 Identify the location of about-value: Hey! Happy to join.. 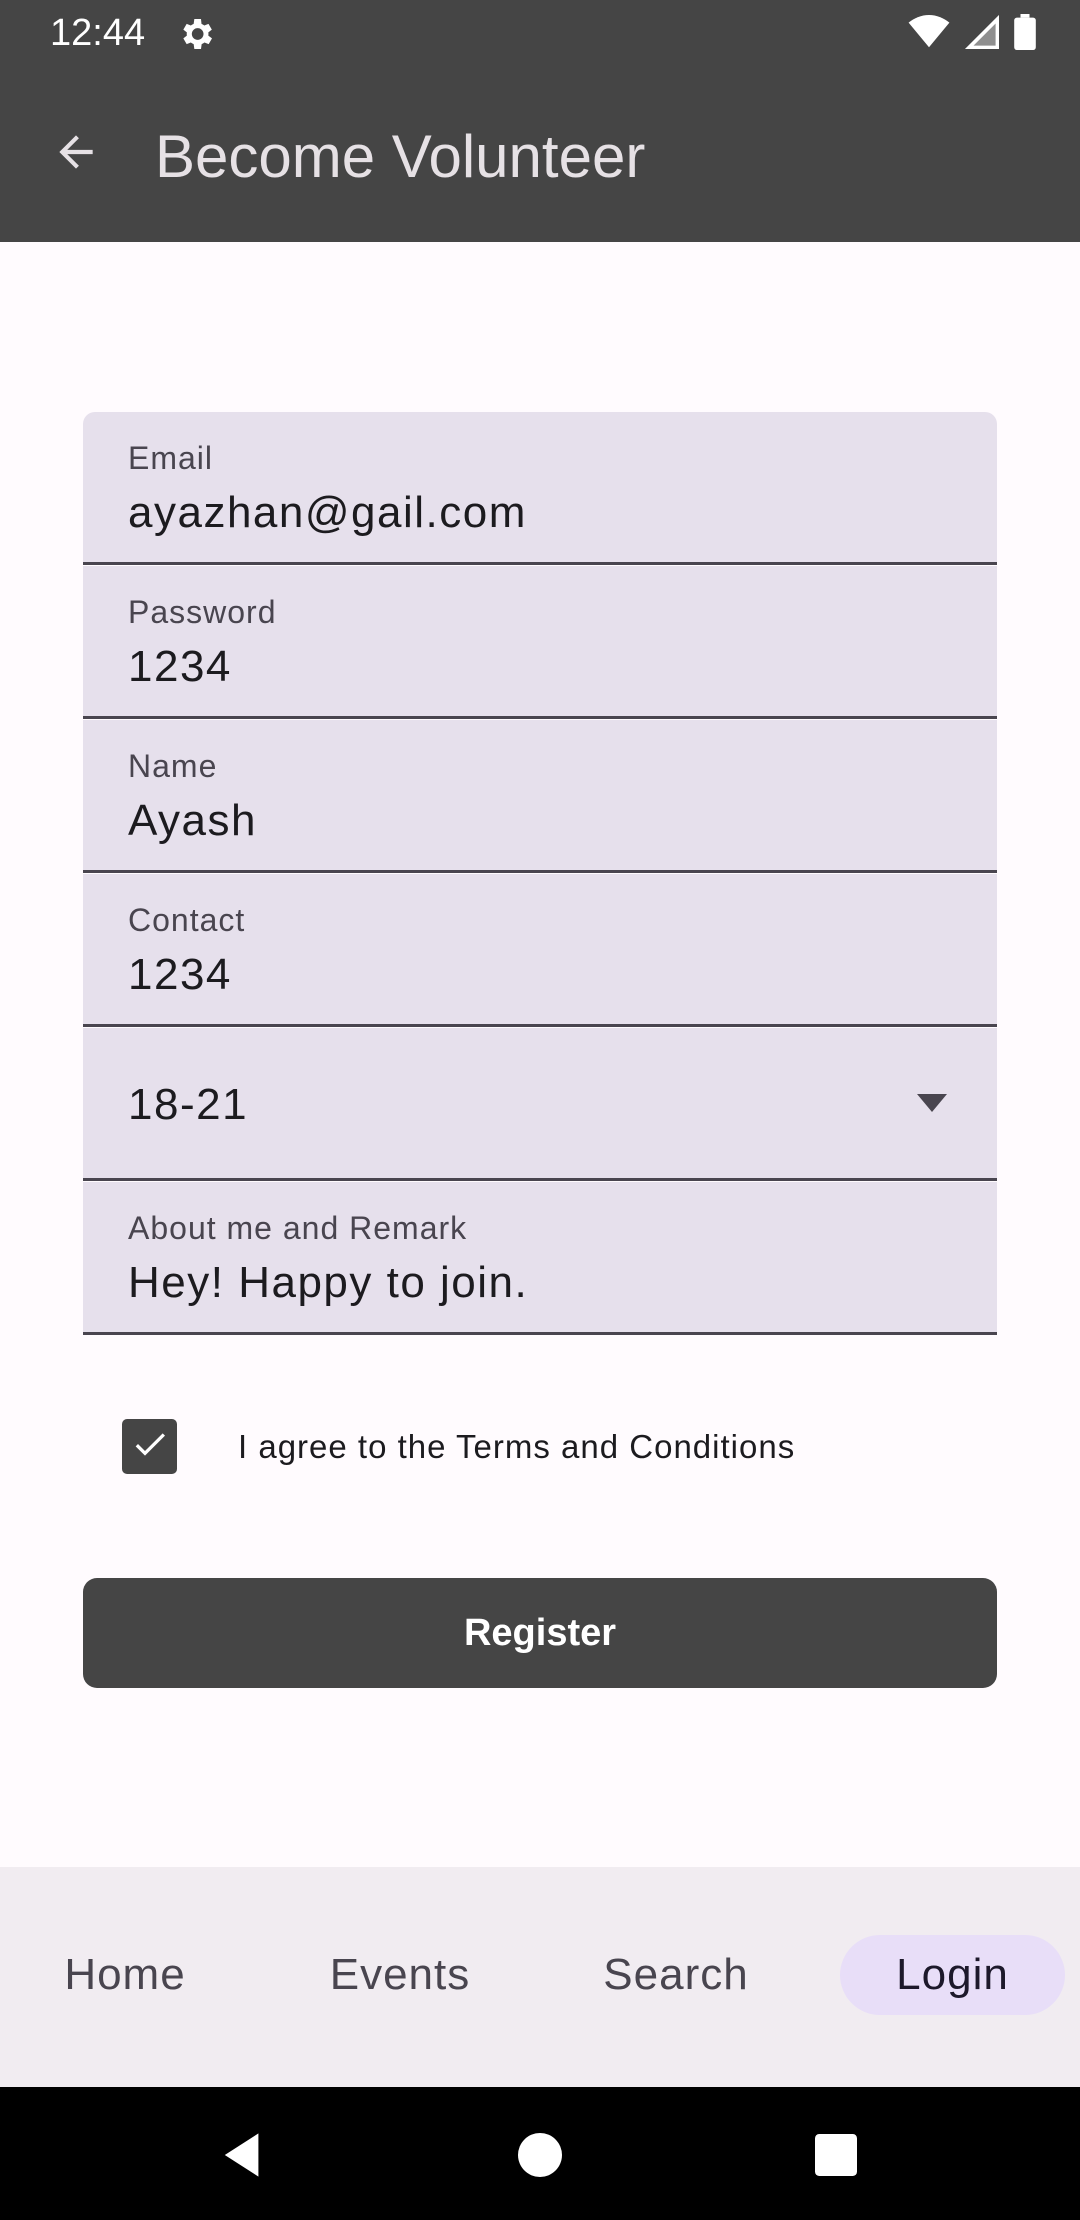
(328, 1282).